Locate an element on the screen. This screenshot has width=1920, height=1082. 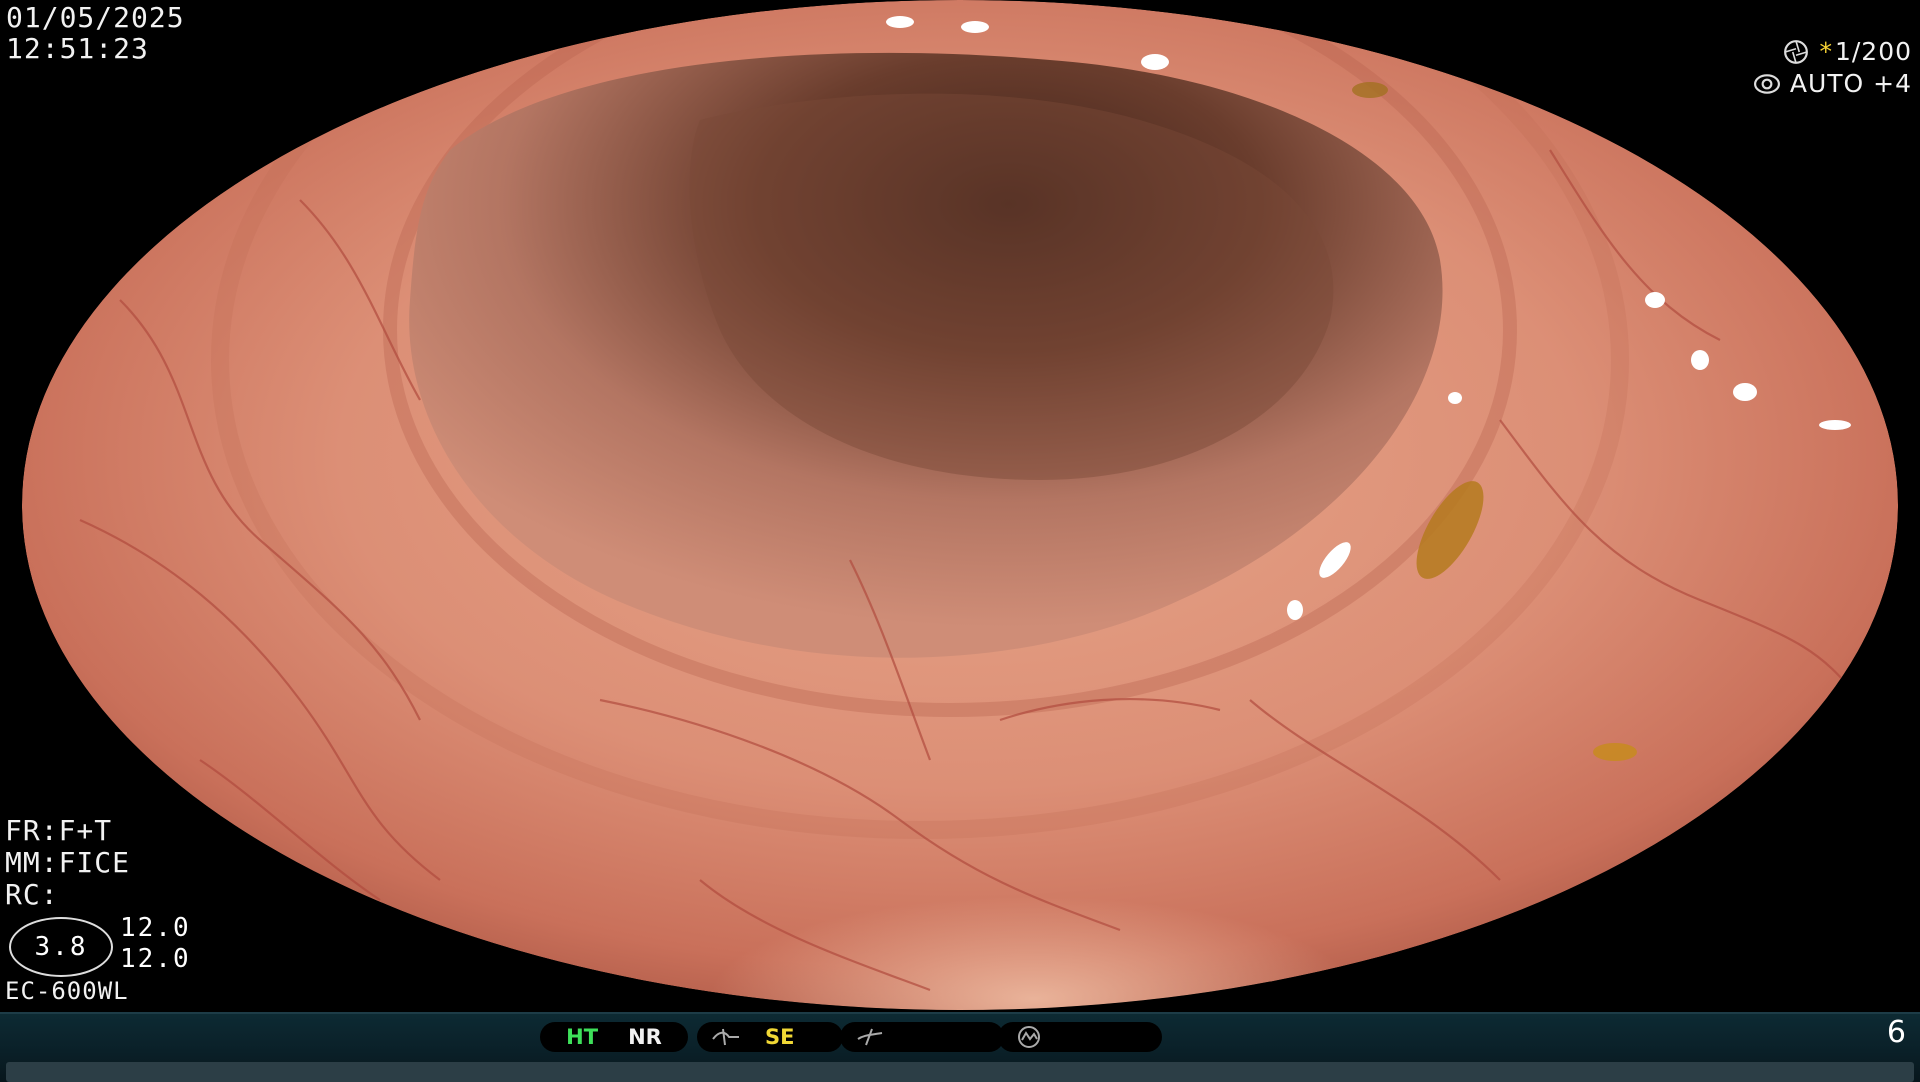
fov-value-bottom: 12.0 is located at coordinates (155, 959).